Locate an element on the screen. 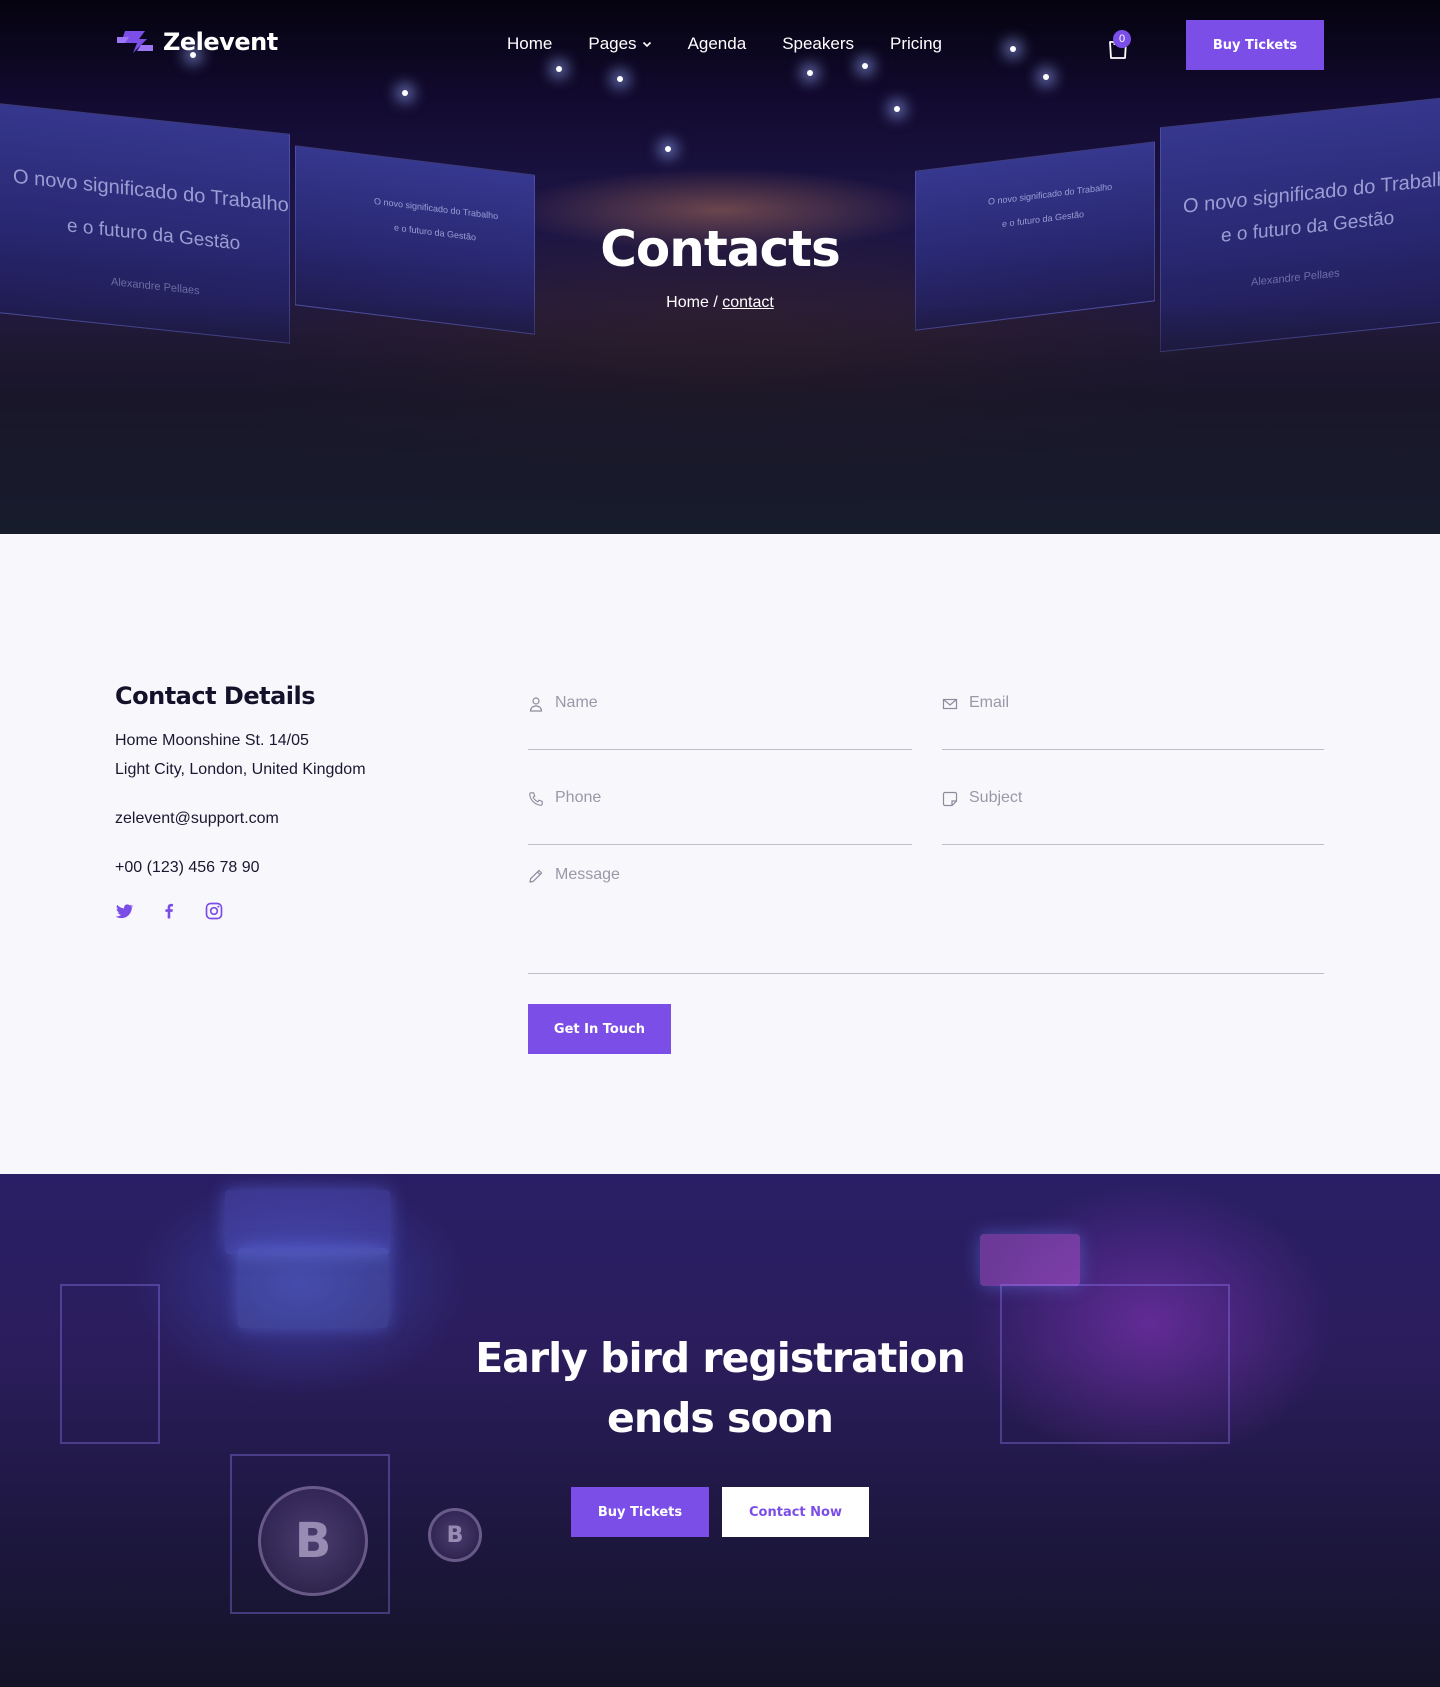 The image size is (1440, 1687). address-line-2: Light City, London, United Kingdom is located at coordinates (240, 769).